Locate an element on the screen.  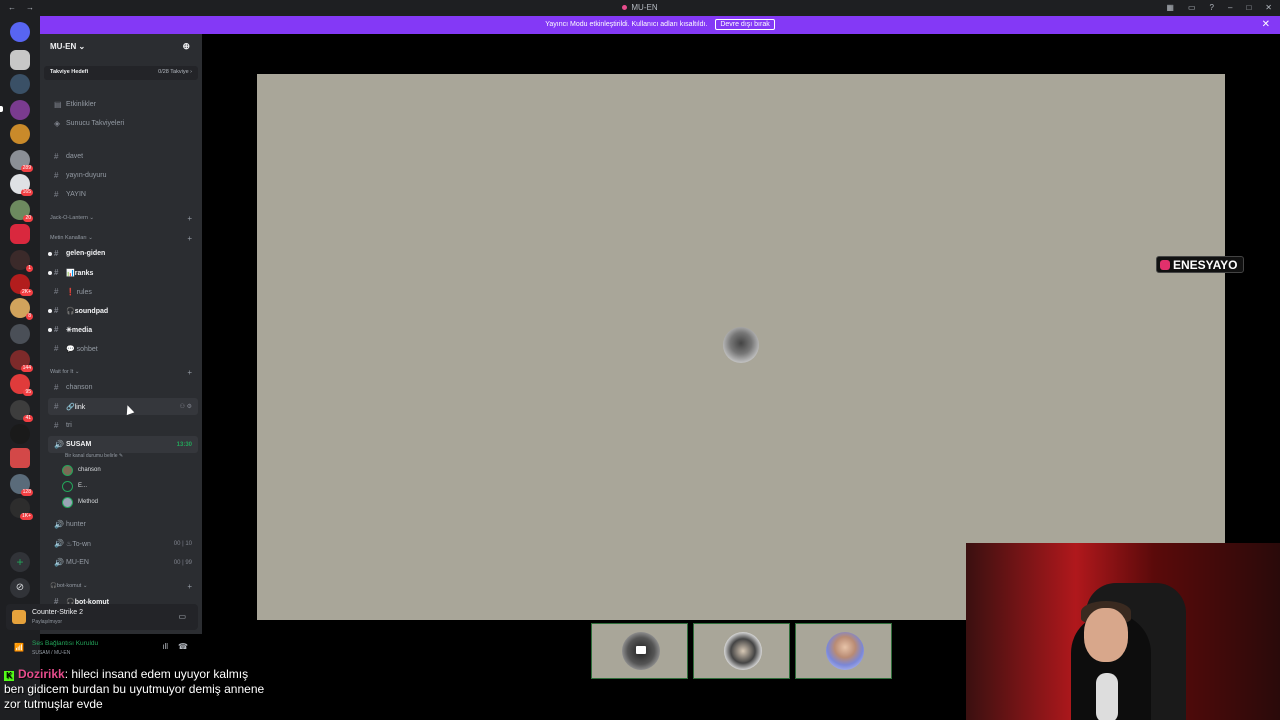
participant-tiles is located at coordinates (741, 651).